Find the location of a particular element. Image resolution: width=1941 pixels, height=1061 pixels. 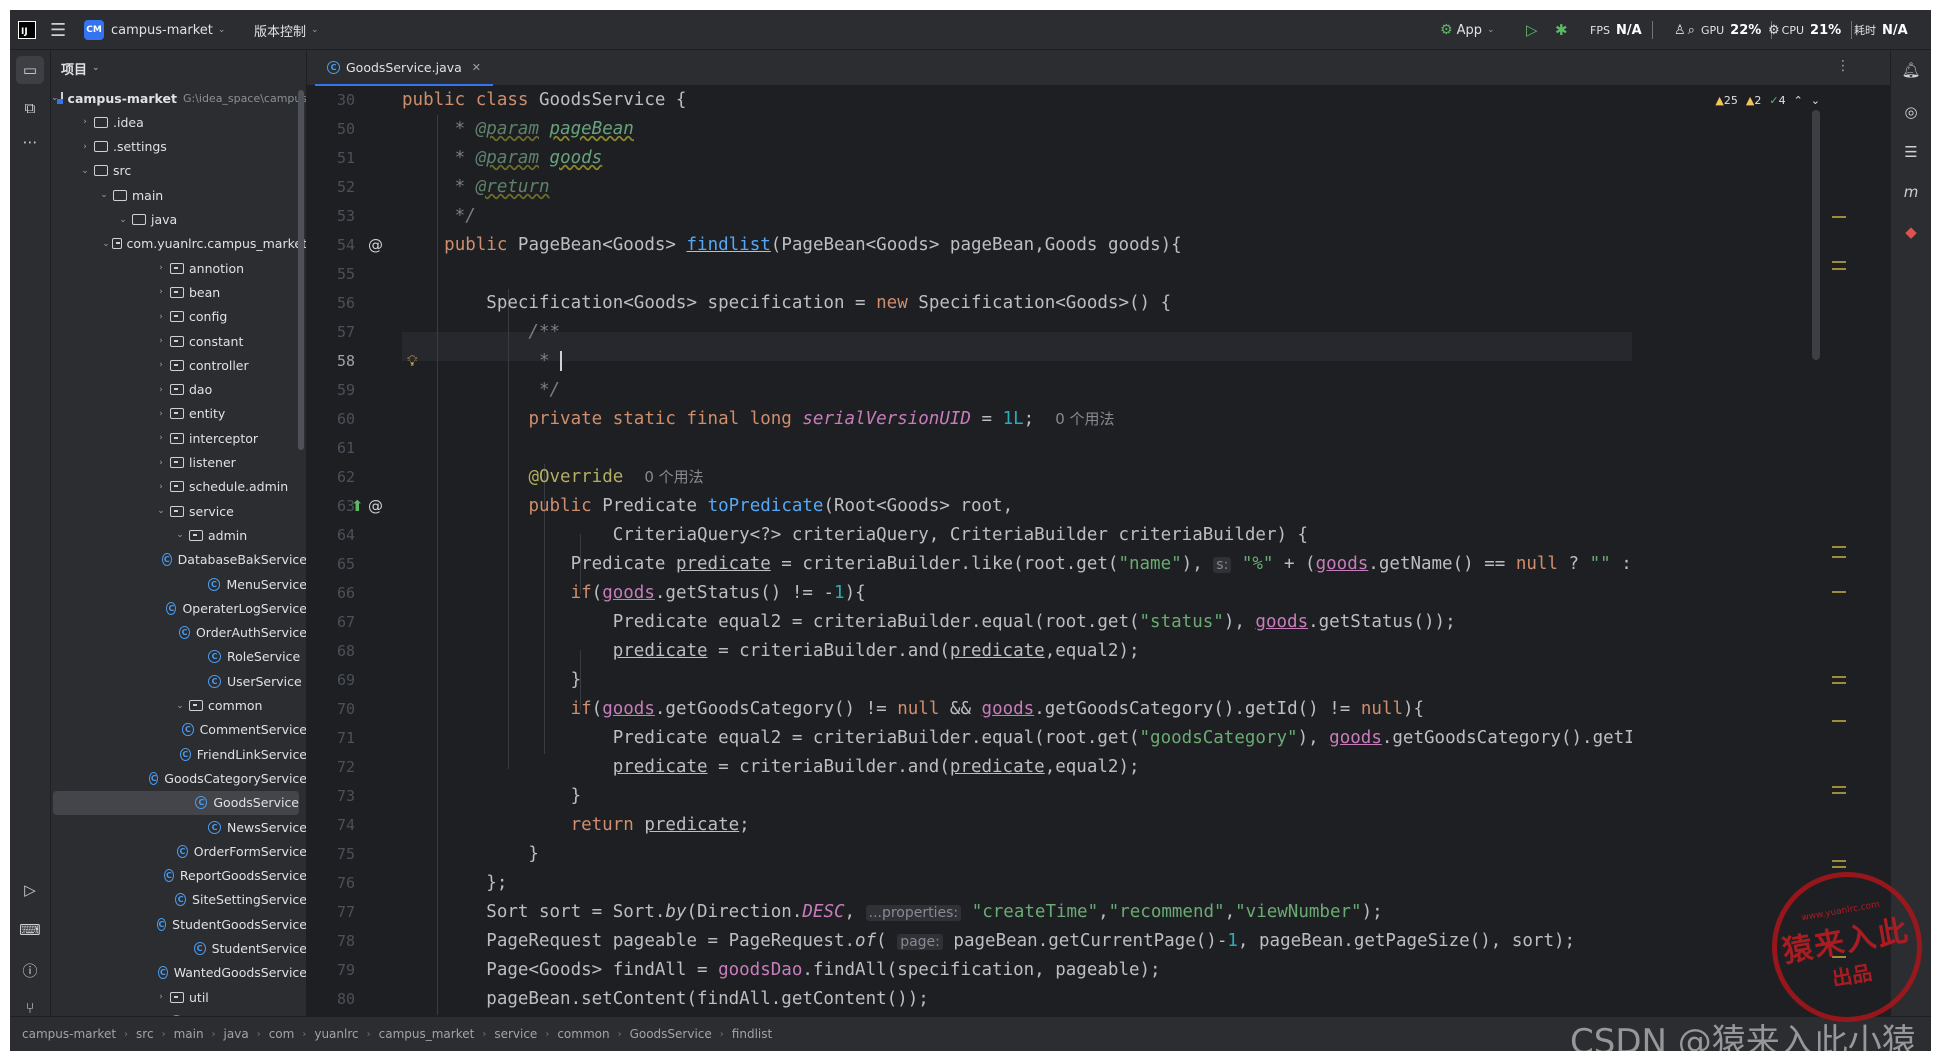

tree-item-class: C StudentGoodsService is located at coordinates (178, 924).